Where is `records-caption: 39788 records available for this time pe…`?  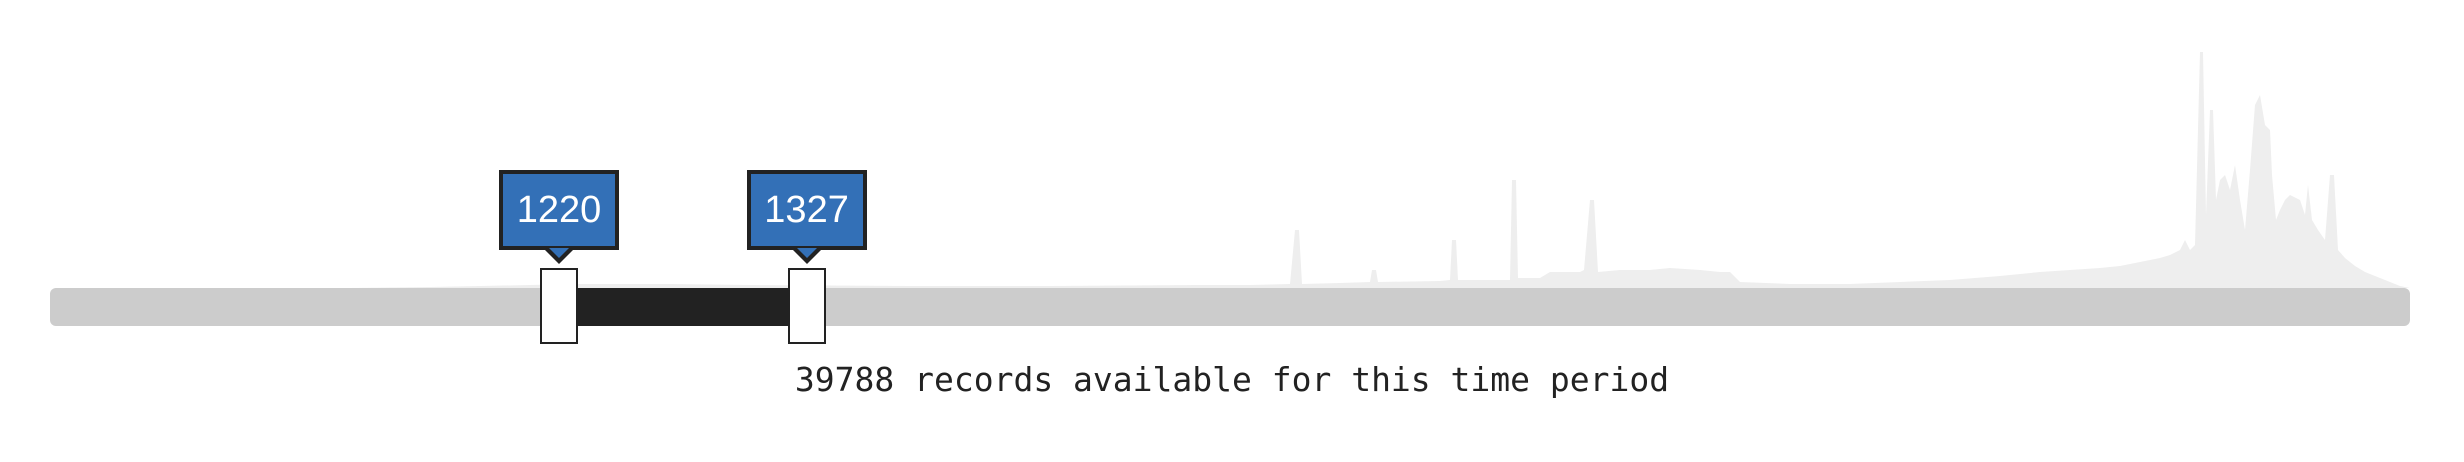
records-caption: 39788 records available for this time pe… is located at coordinates (1232, 379).